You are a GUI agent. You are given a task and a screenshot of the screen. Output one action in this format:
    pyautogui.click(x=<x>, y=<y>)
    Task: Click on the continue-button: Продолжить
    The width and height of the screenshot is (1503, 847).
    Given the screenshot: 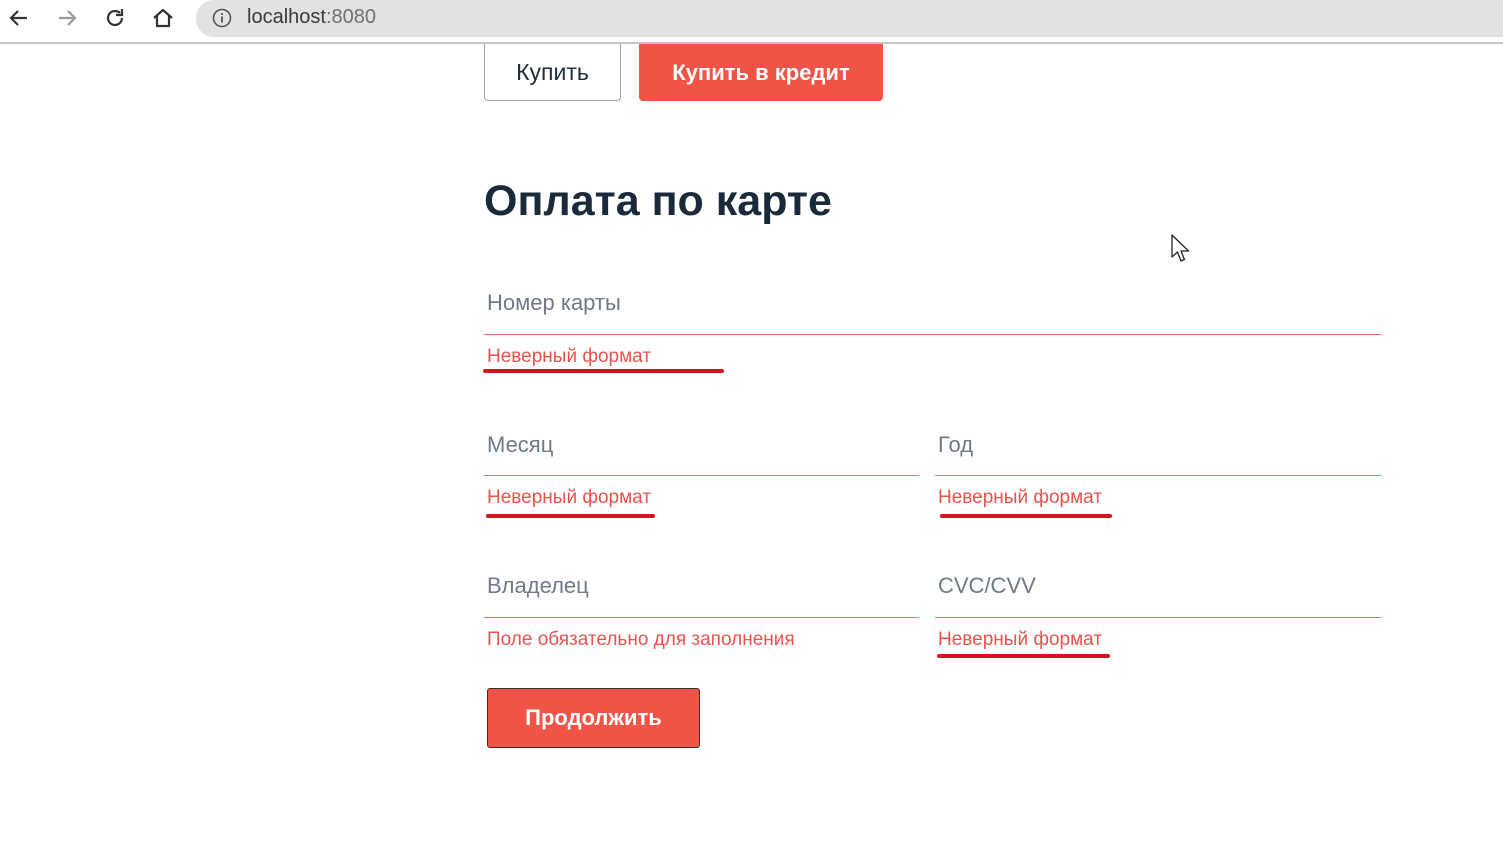 What is the action you would take?
    pyautogui.click(x=593, y=718)
    